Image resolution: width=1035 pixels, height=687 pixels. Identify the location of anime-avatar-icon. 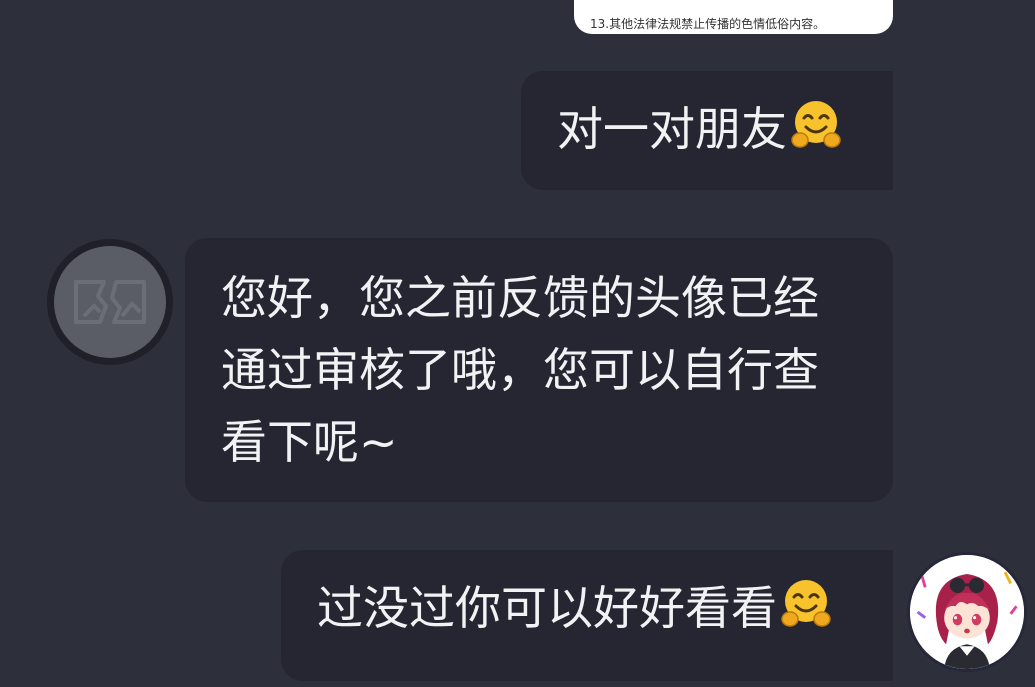
(967, 612).